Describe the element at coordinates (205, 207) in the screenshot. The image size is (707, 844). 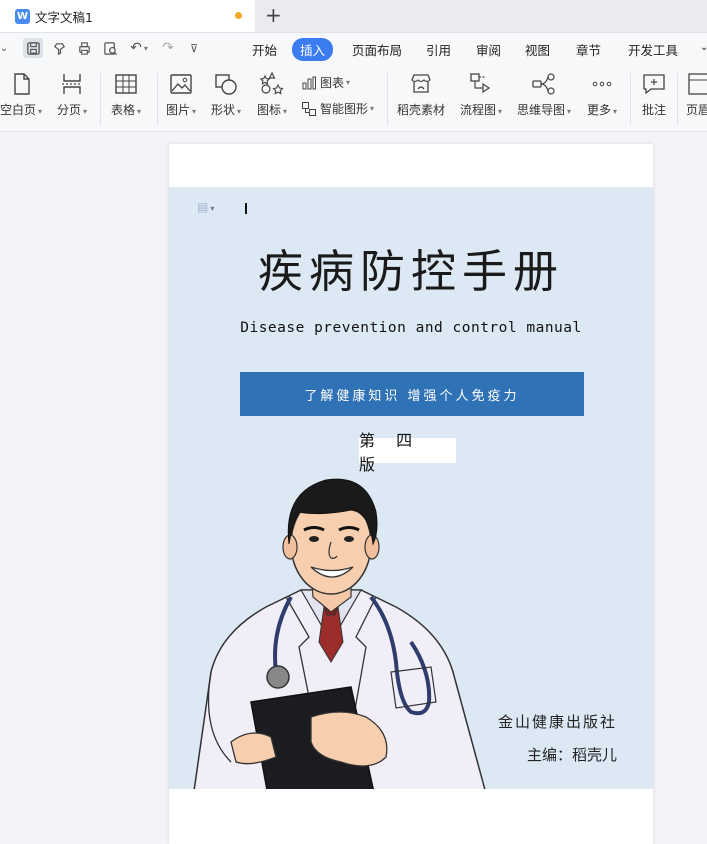
I see `paragraph-menu-icon: ▤ ▾` at that location.